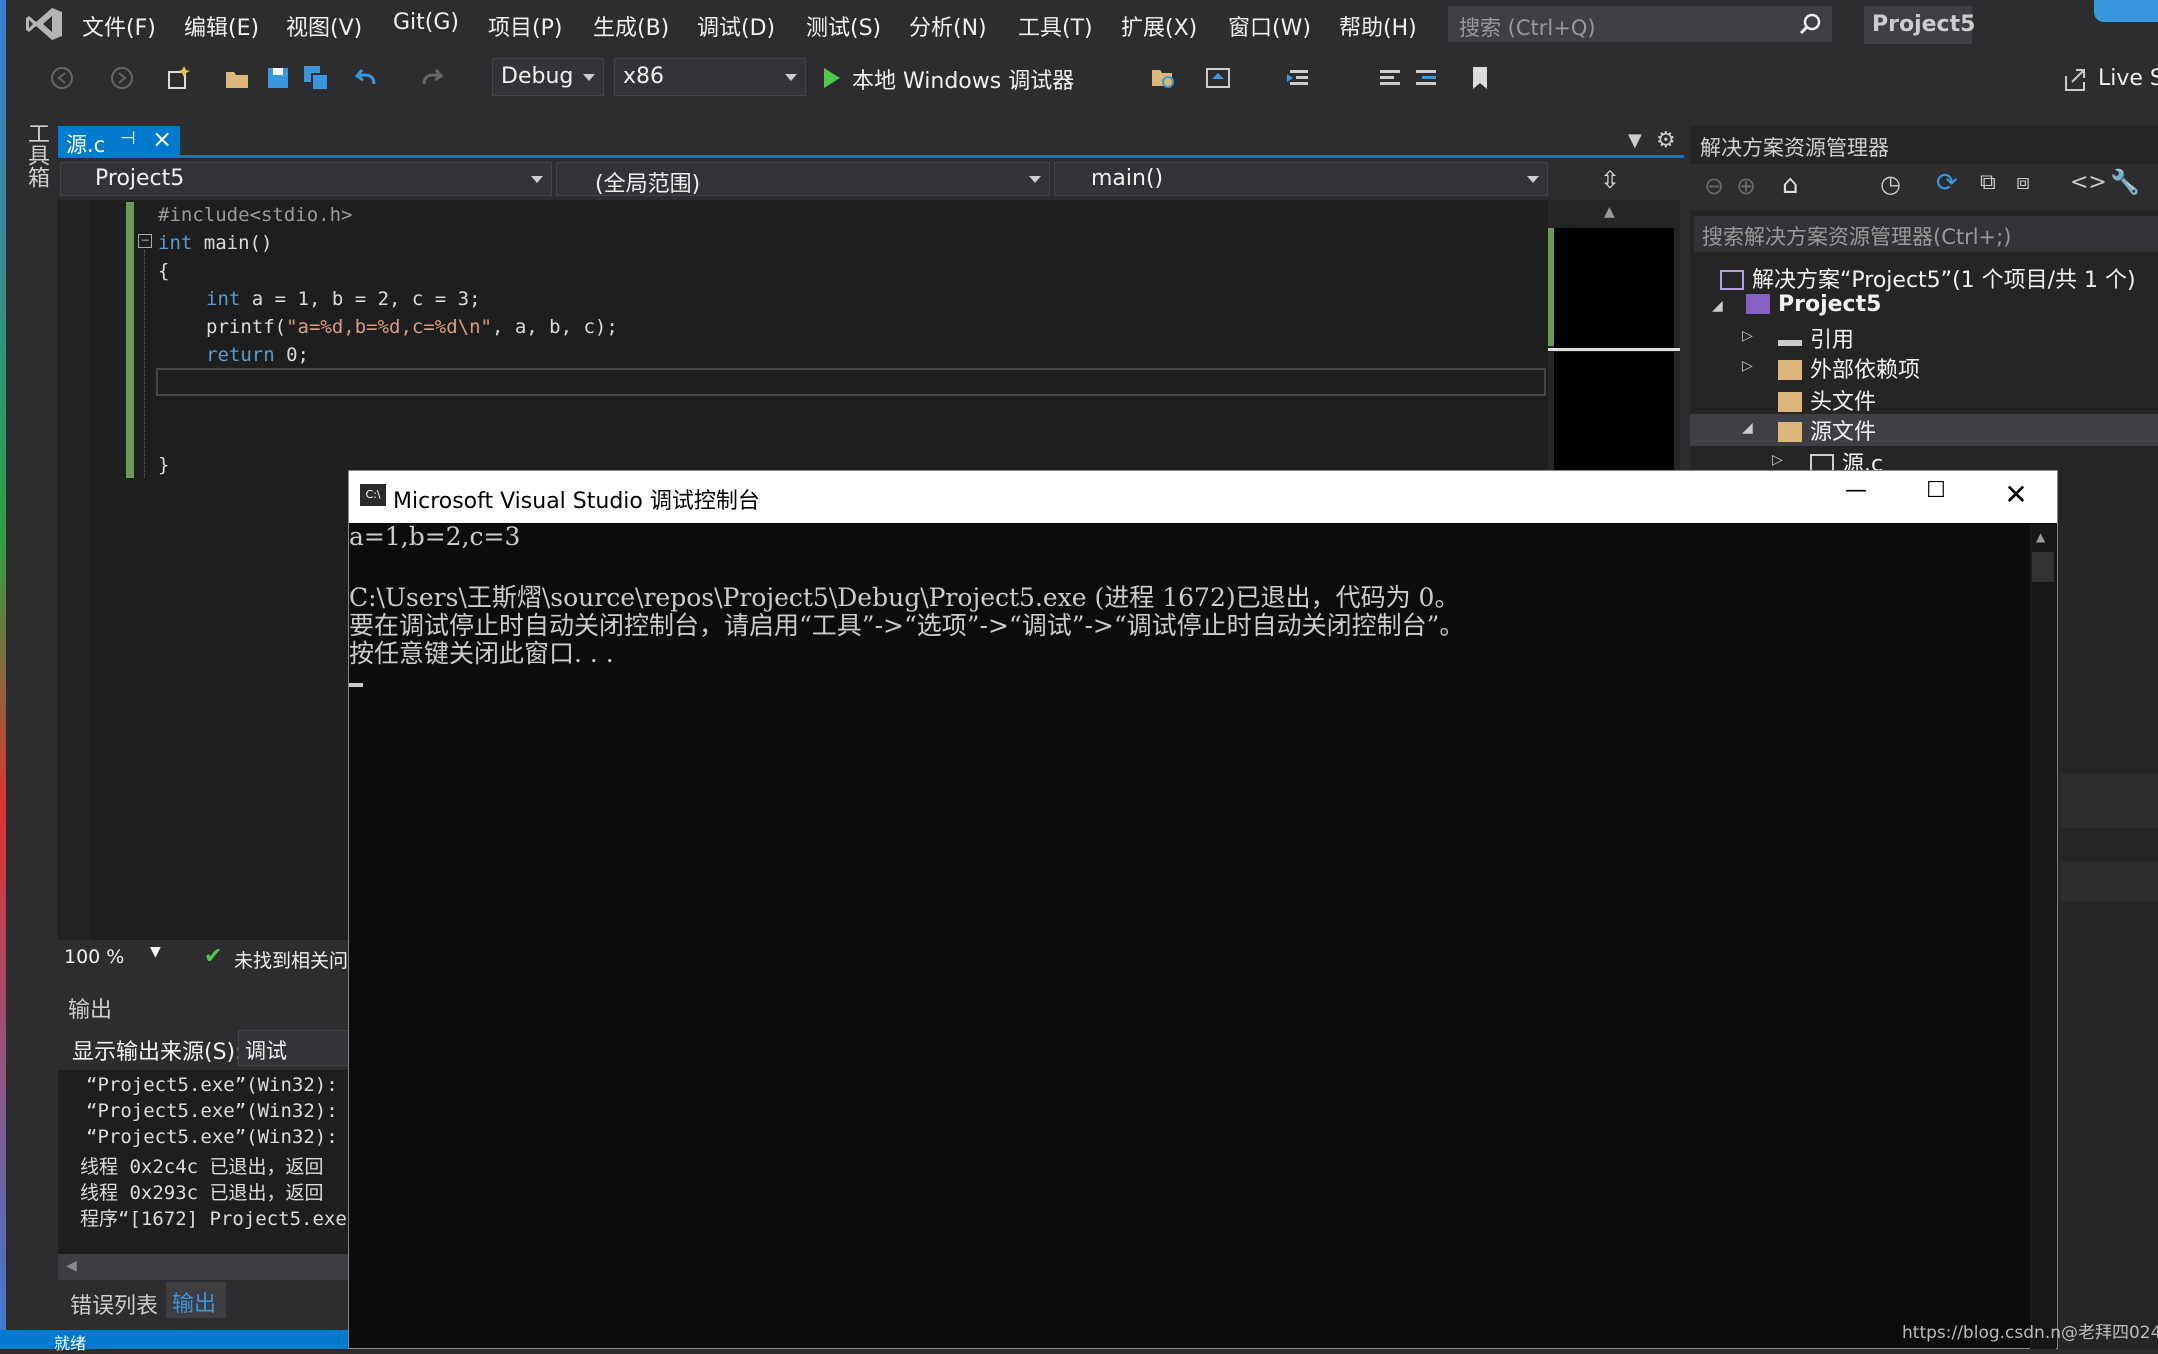  I want to click on configuration-select: Debug, so click(548, 77).